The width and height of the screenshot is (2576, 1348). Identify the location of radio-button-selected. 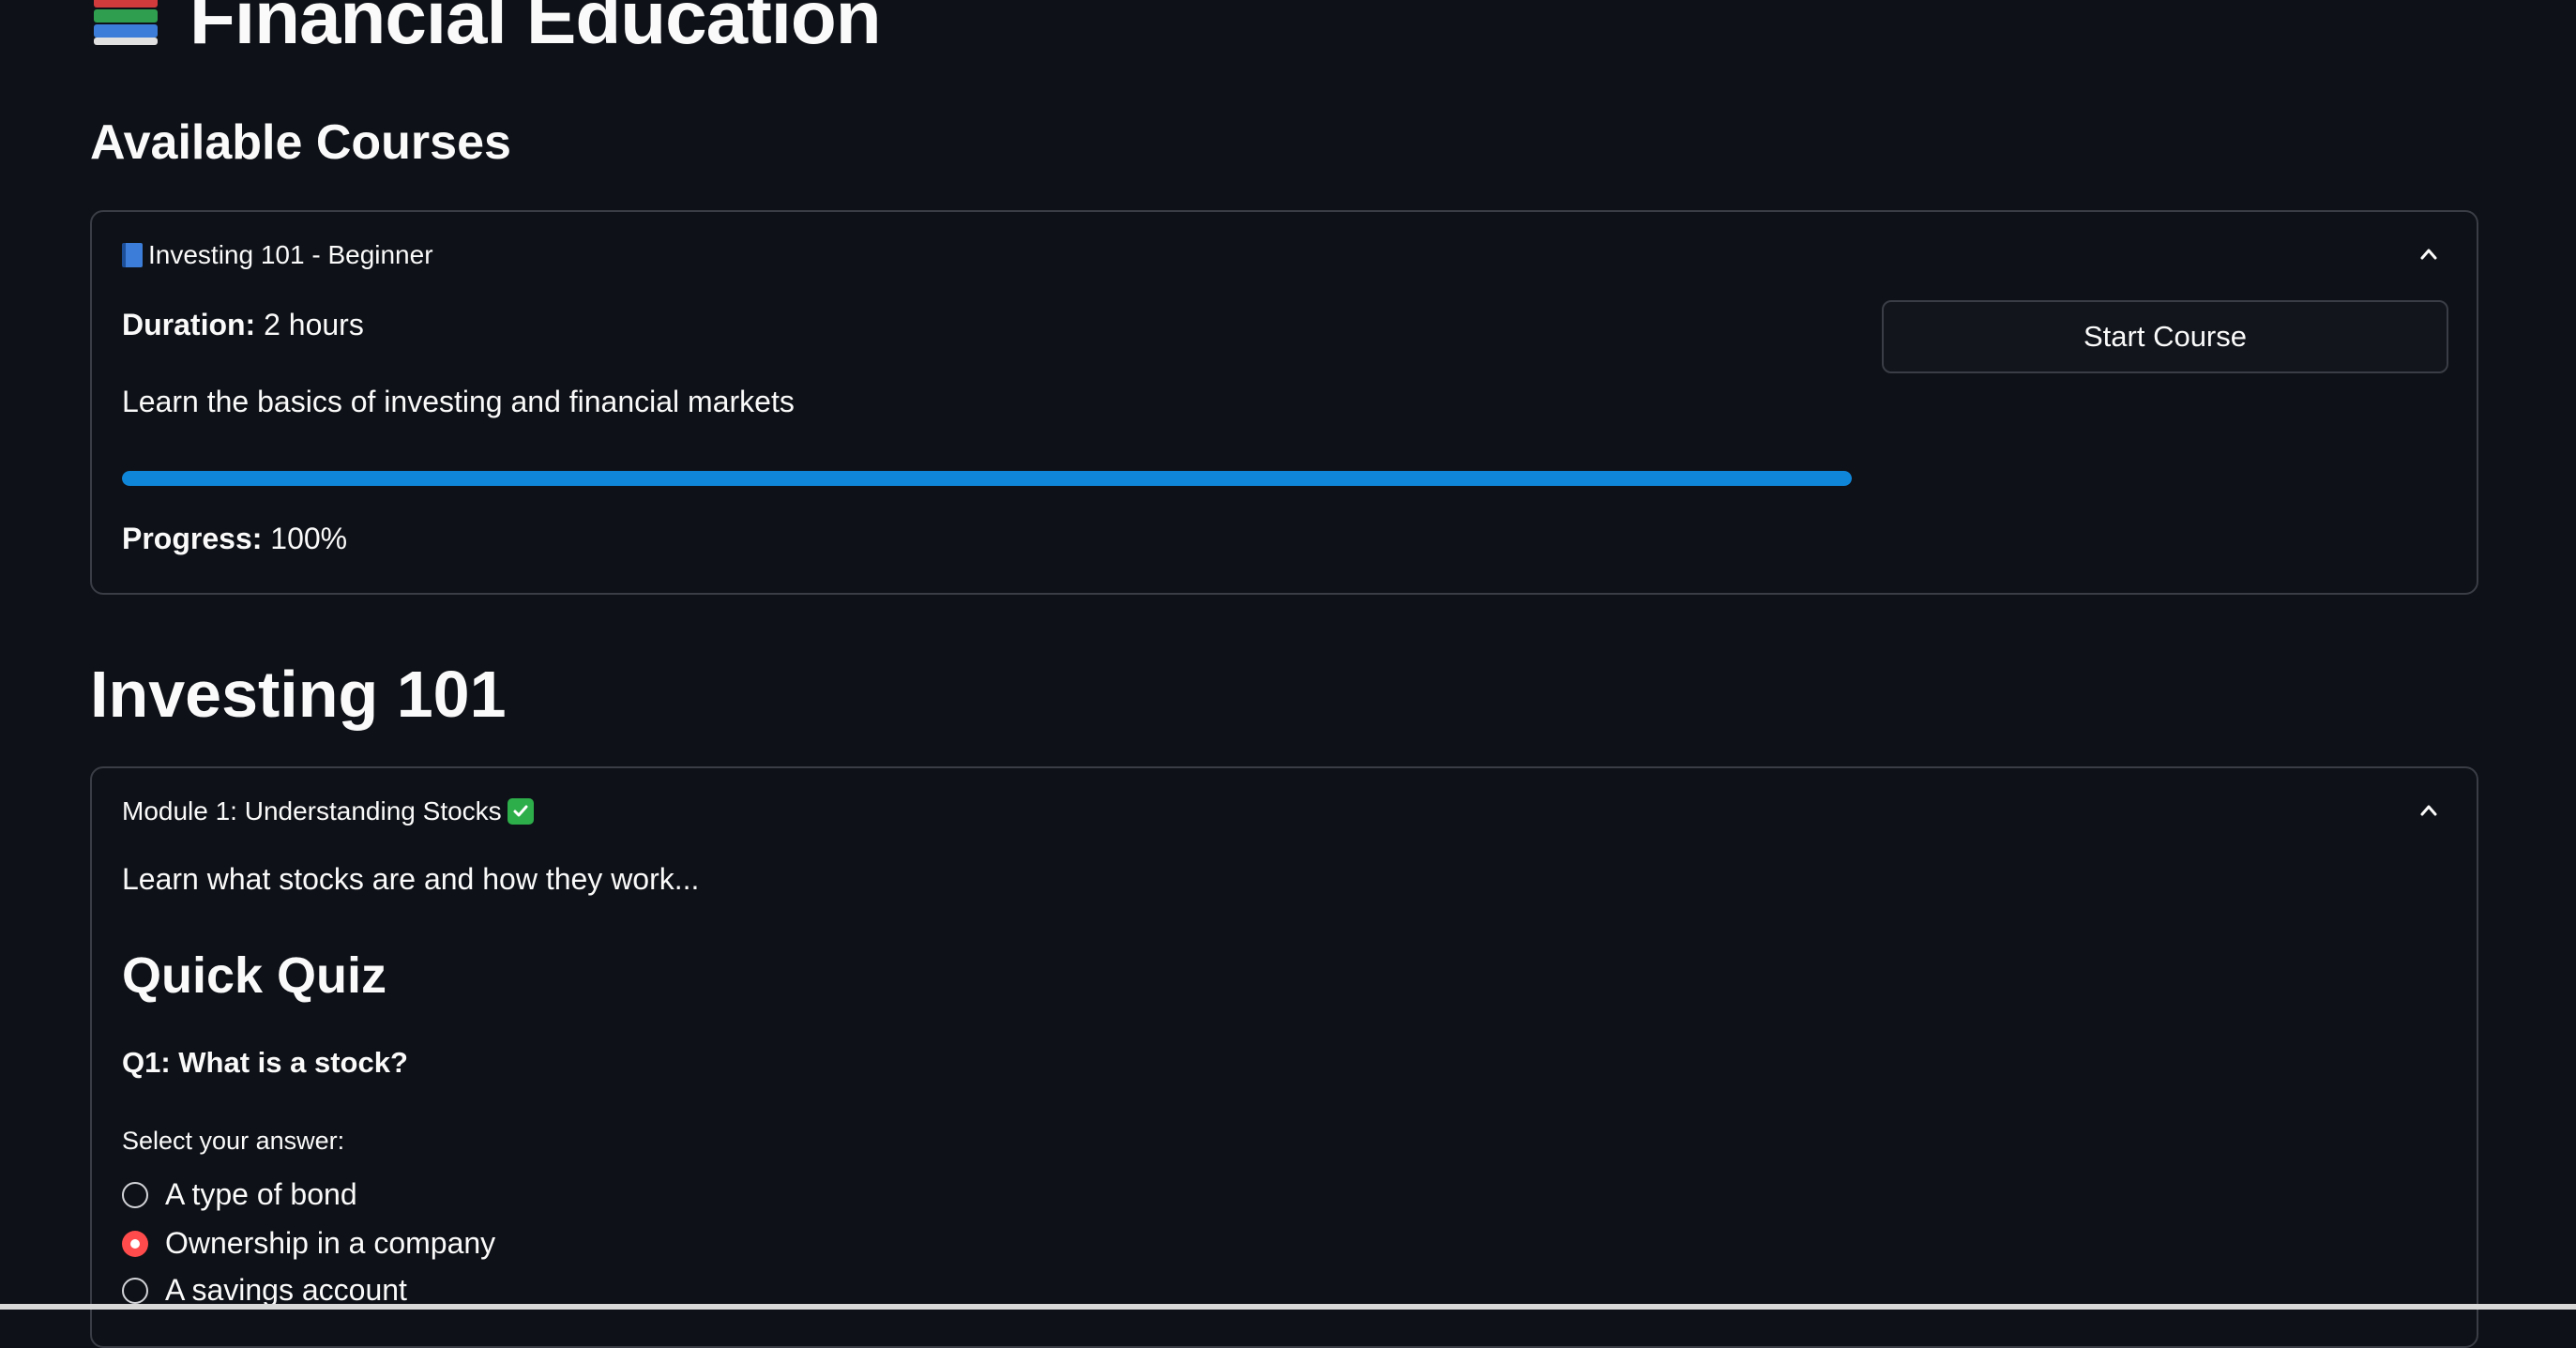
(135, 1244).